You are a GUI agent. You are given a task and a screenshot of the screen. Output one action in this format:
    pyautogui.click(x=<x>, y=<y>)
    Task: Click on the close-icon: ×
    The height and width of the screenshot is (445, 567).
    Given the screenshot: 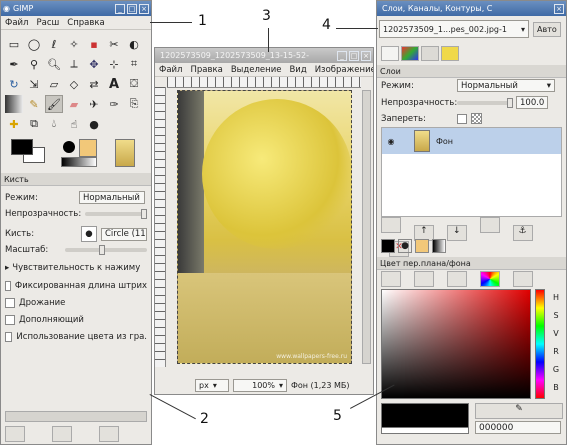 What is the action you would take?
    pyautogui.click(x=144, y=8)
    